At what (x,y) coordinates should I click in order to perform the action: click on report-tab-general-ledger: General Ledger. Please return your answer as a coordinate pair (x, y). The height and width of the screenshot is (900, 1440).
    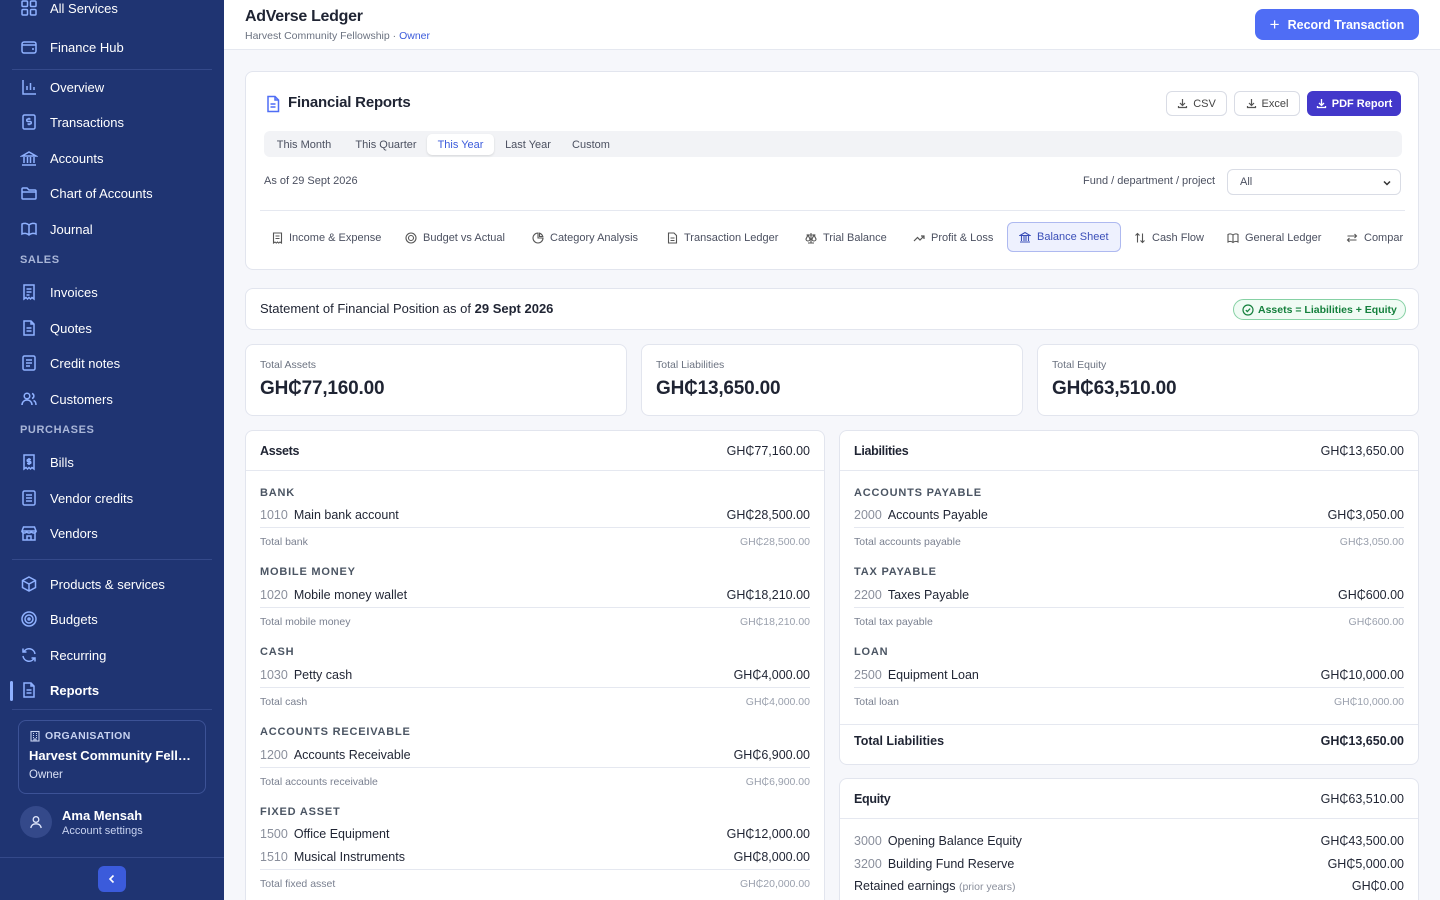
    Looking at the image, I should click on (1274, 238).